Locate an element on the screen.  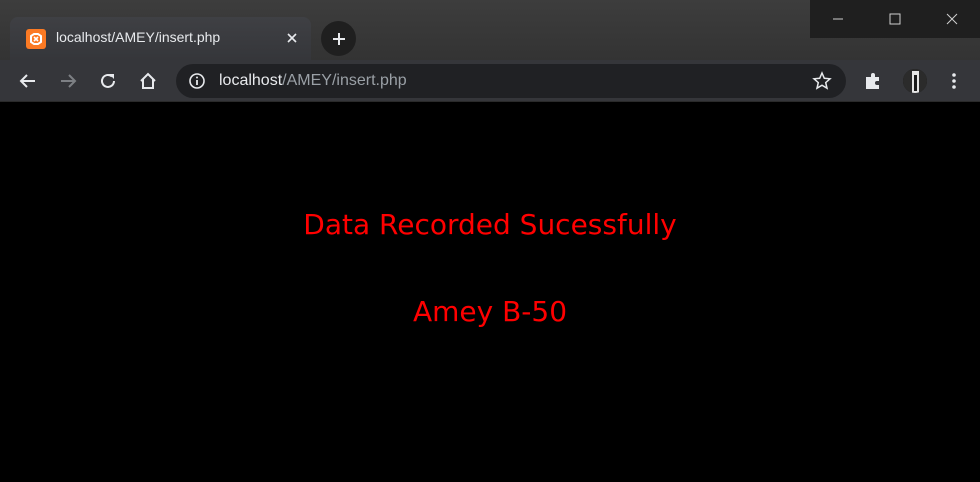
kebab-menu-icon is located at coordinates (954, 81).